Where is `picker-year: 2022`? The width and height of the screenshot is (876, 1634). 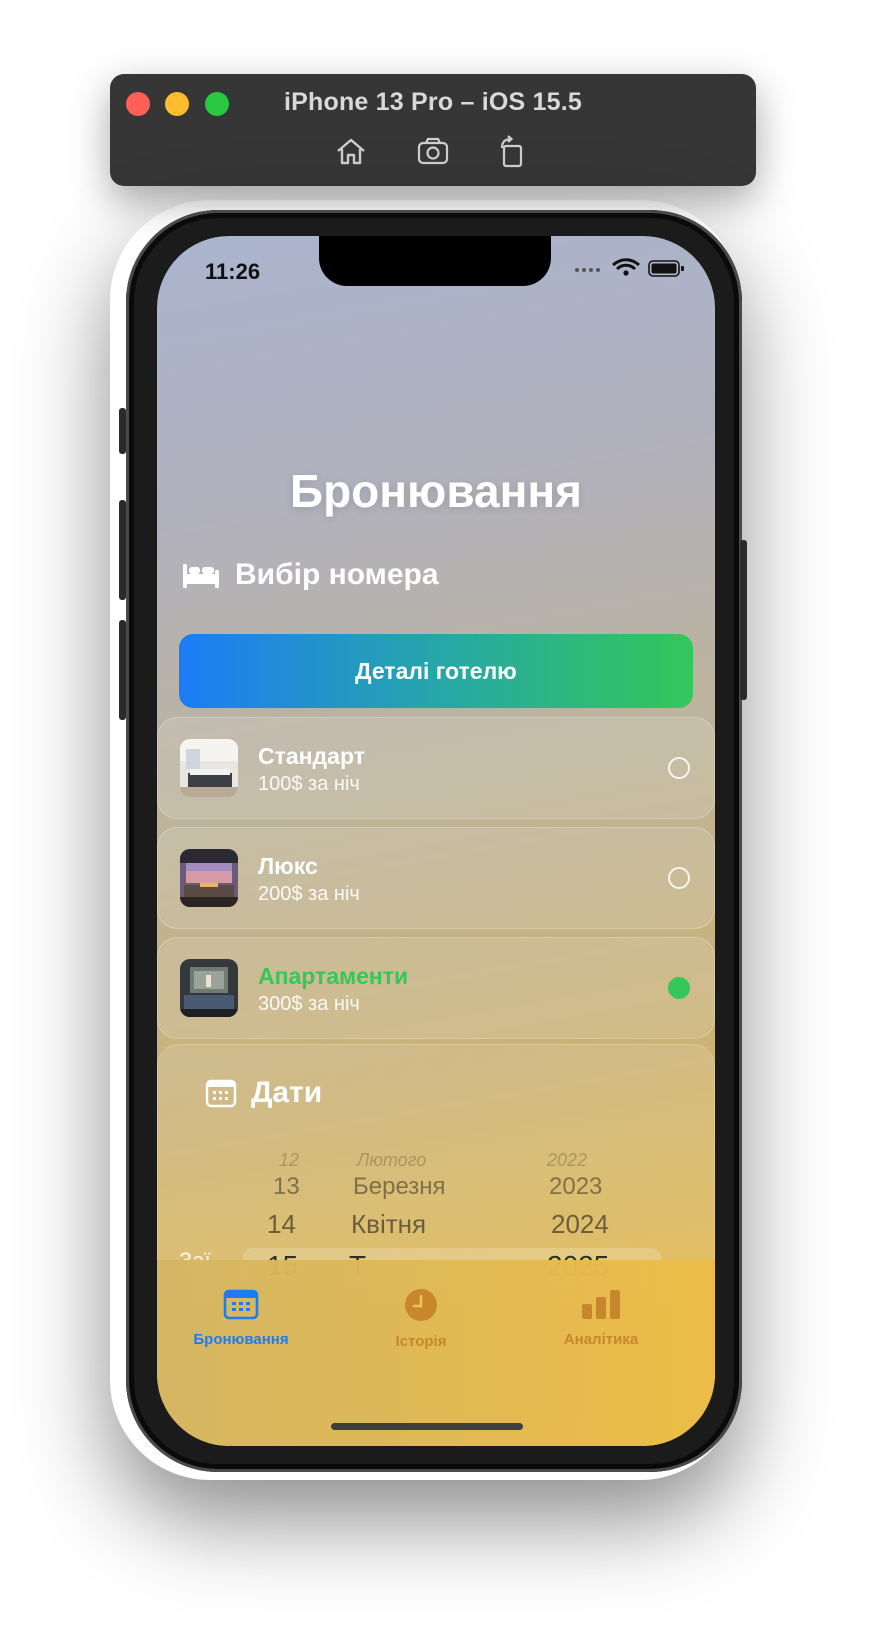
picker-year: 2022 is located at coordinates (567, 1160).